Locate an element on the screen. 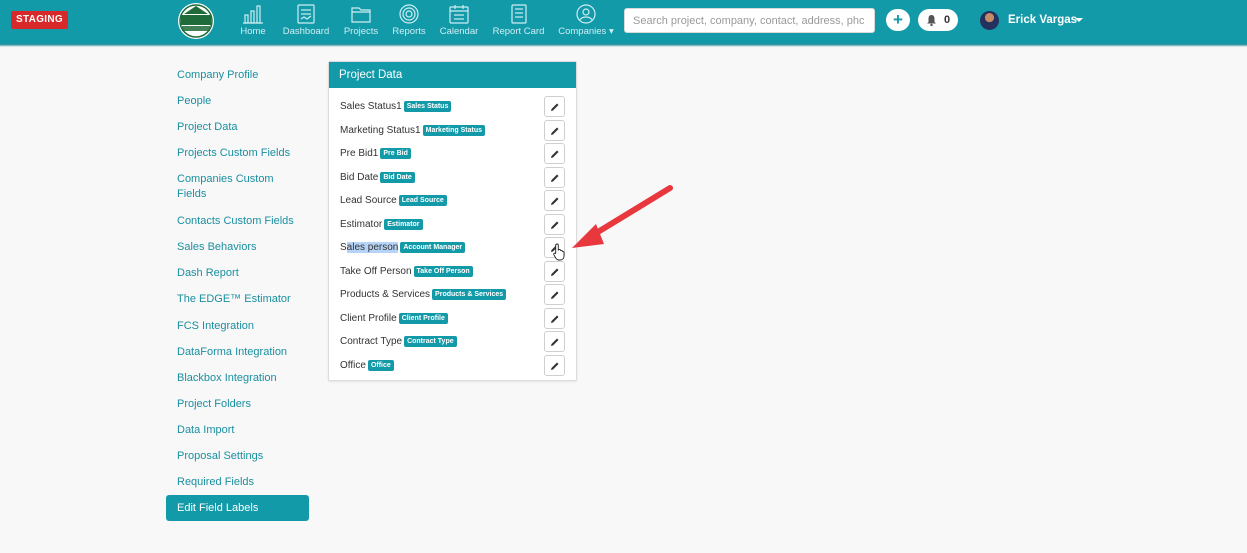 The height and width of the screenshot is (553, 1247). field-label: Contract Type Contract Type is located at coordinates (398, 341).